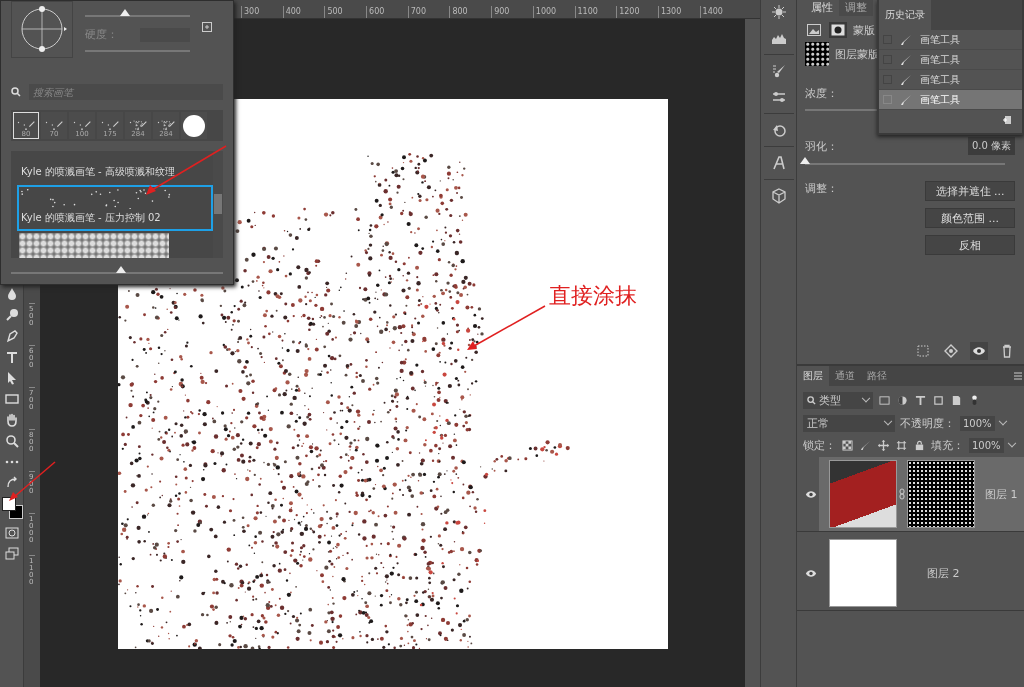 This screenshot has height=687, width=1024. I want to click on brush-settings-icon, so click(778, 71).